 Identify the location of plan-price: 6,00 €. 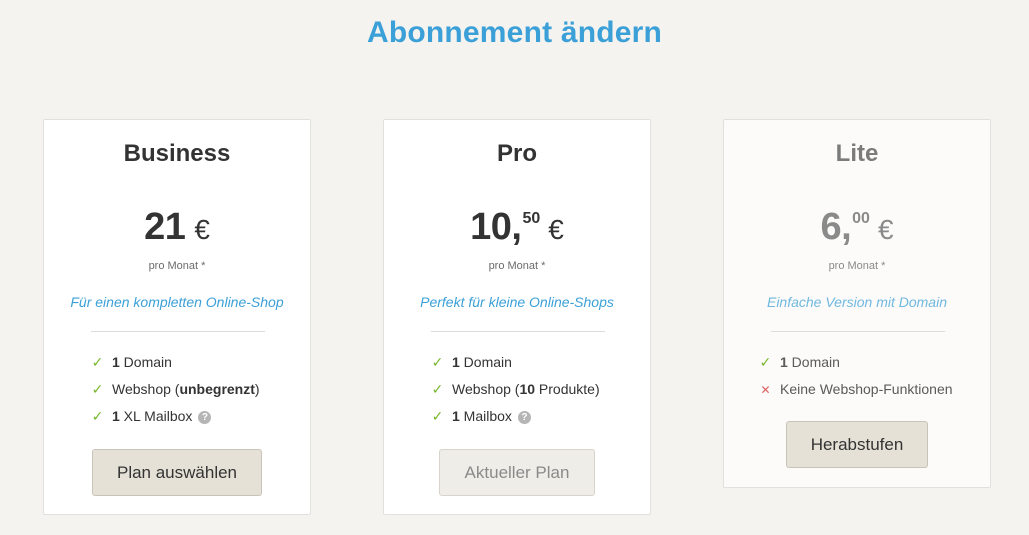
(857, 227).